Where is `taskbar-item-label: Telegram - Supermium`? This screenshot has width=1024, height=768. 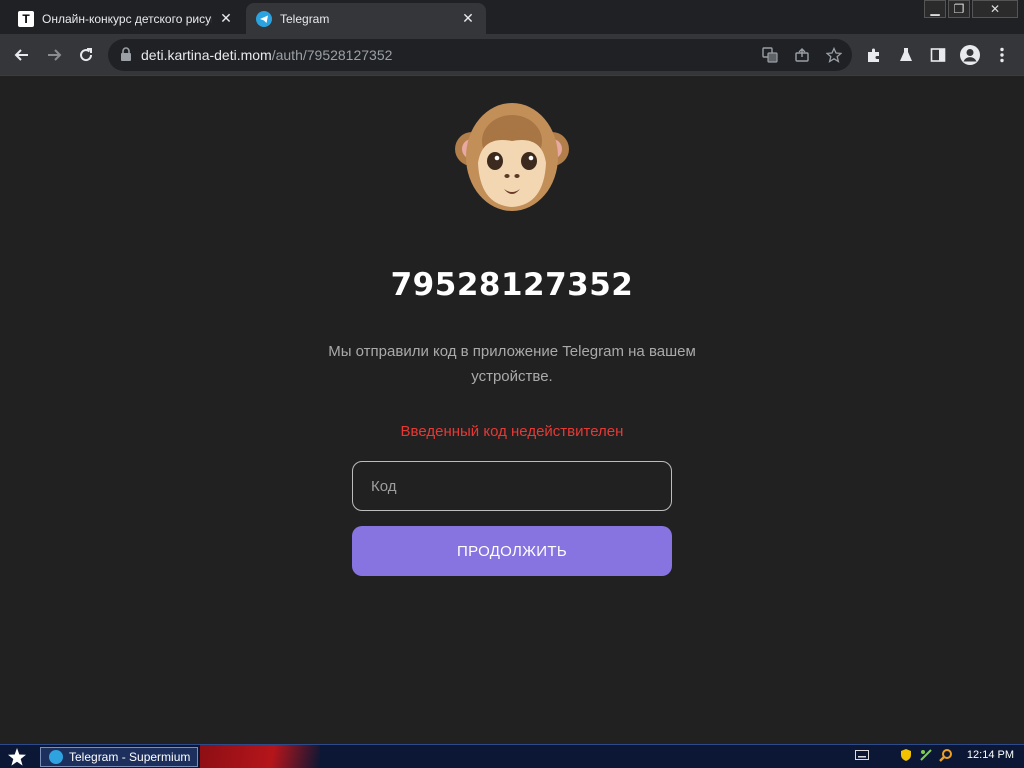
taskbar-item-label: Telegram - Supermium is located at coordinates (130, 757).